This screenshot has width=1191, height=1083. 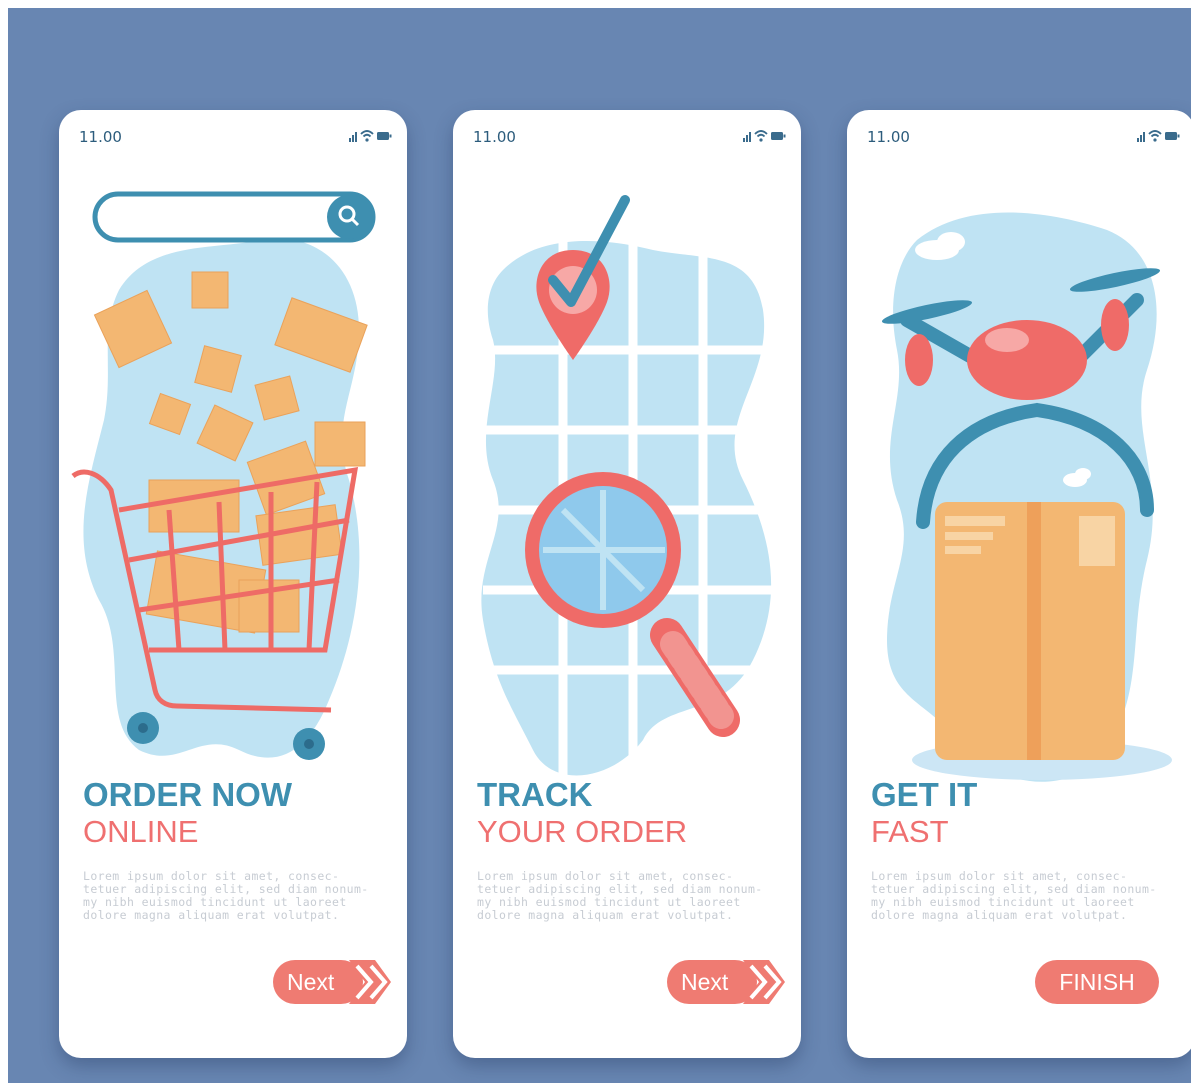 What do you see at coordinates (234, 217) in the screenshot?
I see `search-bar` at bounding box center [234, 217].